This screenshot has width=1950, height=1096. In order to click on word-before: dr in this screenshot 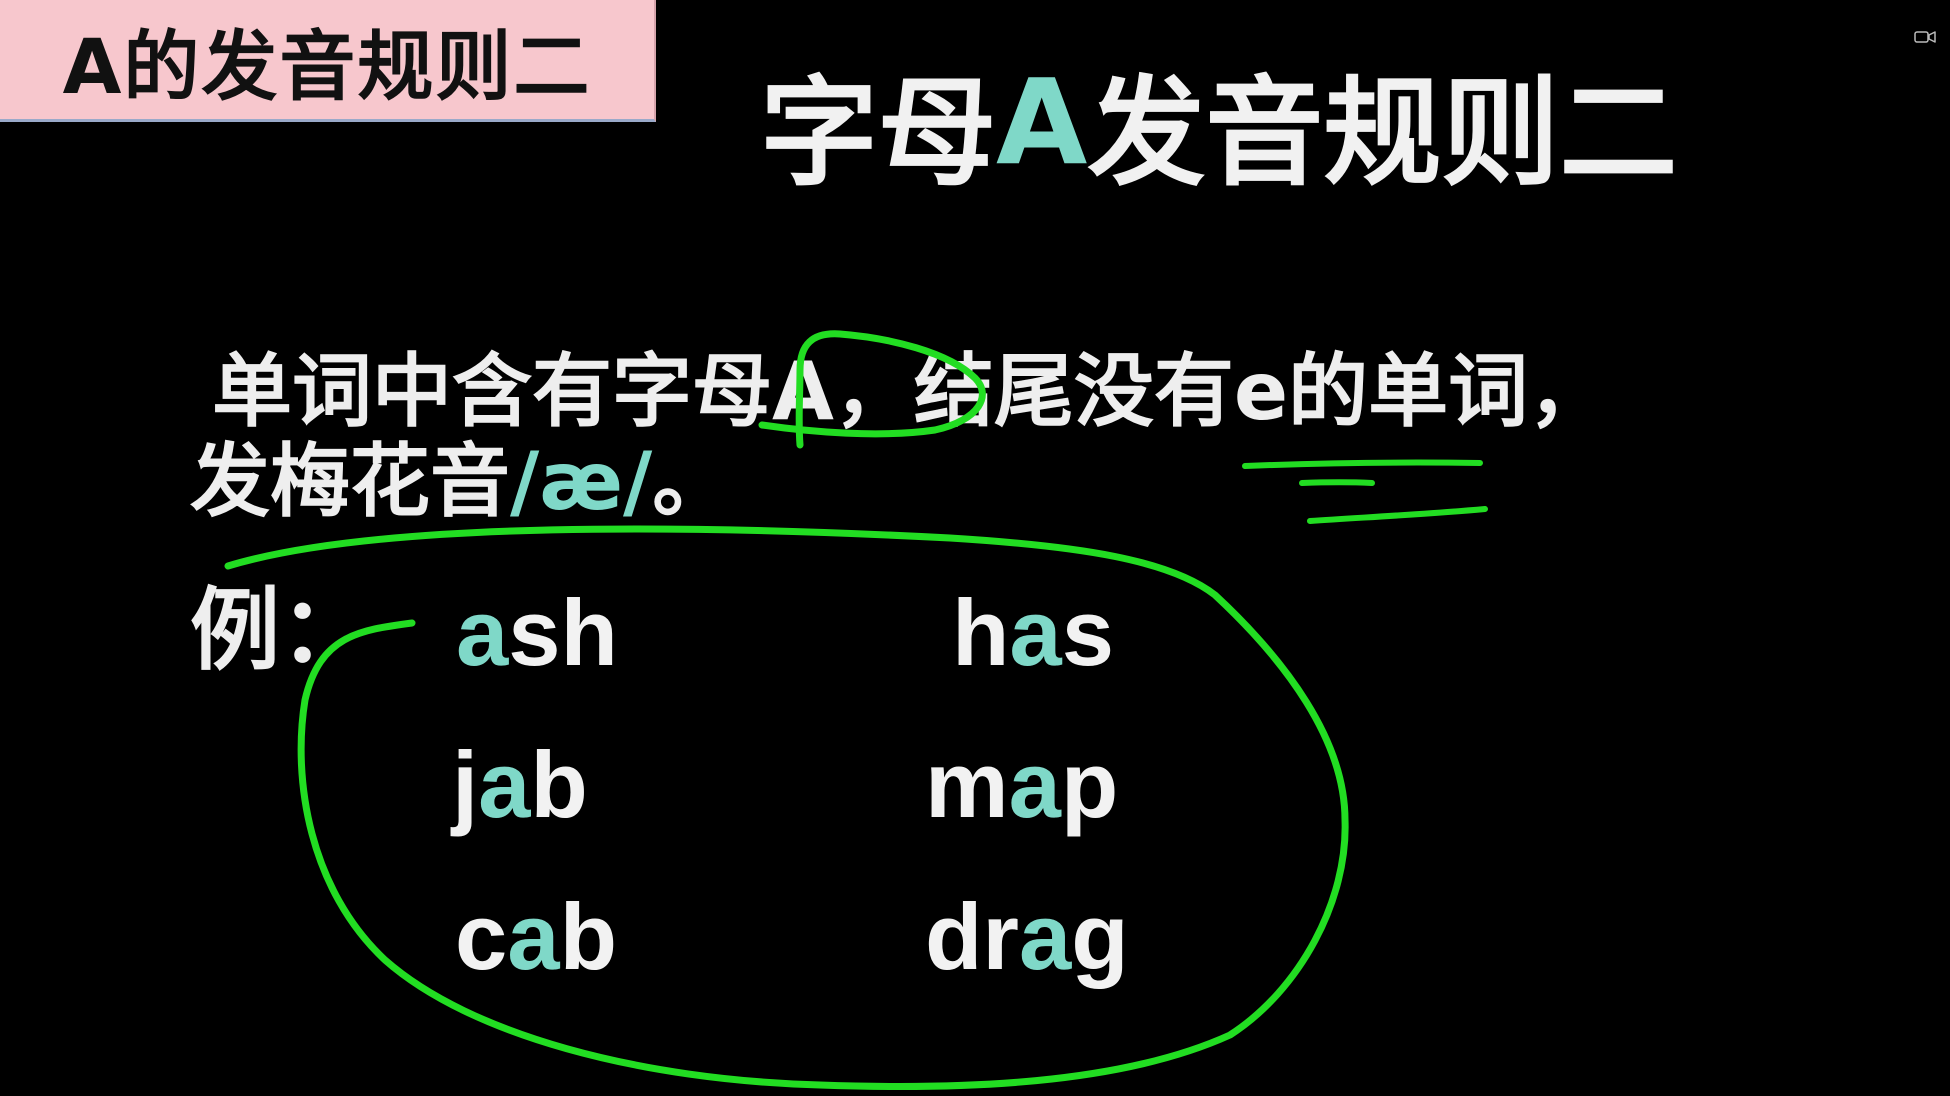, I will do `click(972, 936)`.